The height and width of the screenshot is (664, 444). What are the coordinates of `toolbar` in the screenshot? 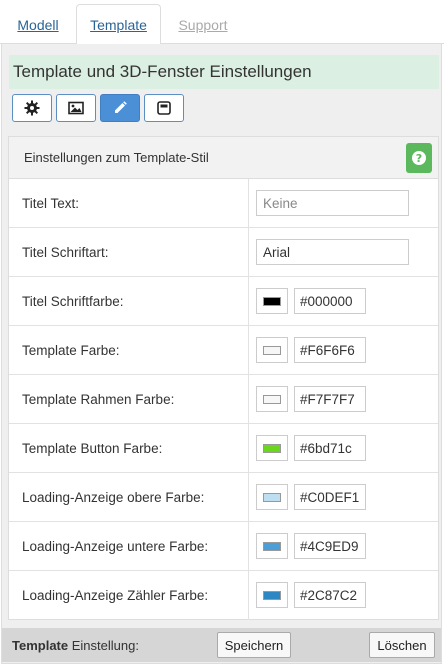 It's located at (98, 109).